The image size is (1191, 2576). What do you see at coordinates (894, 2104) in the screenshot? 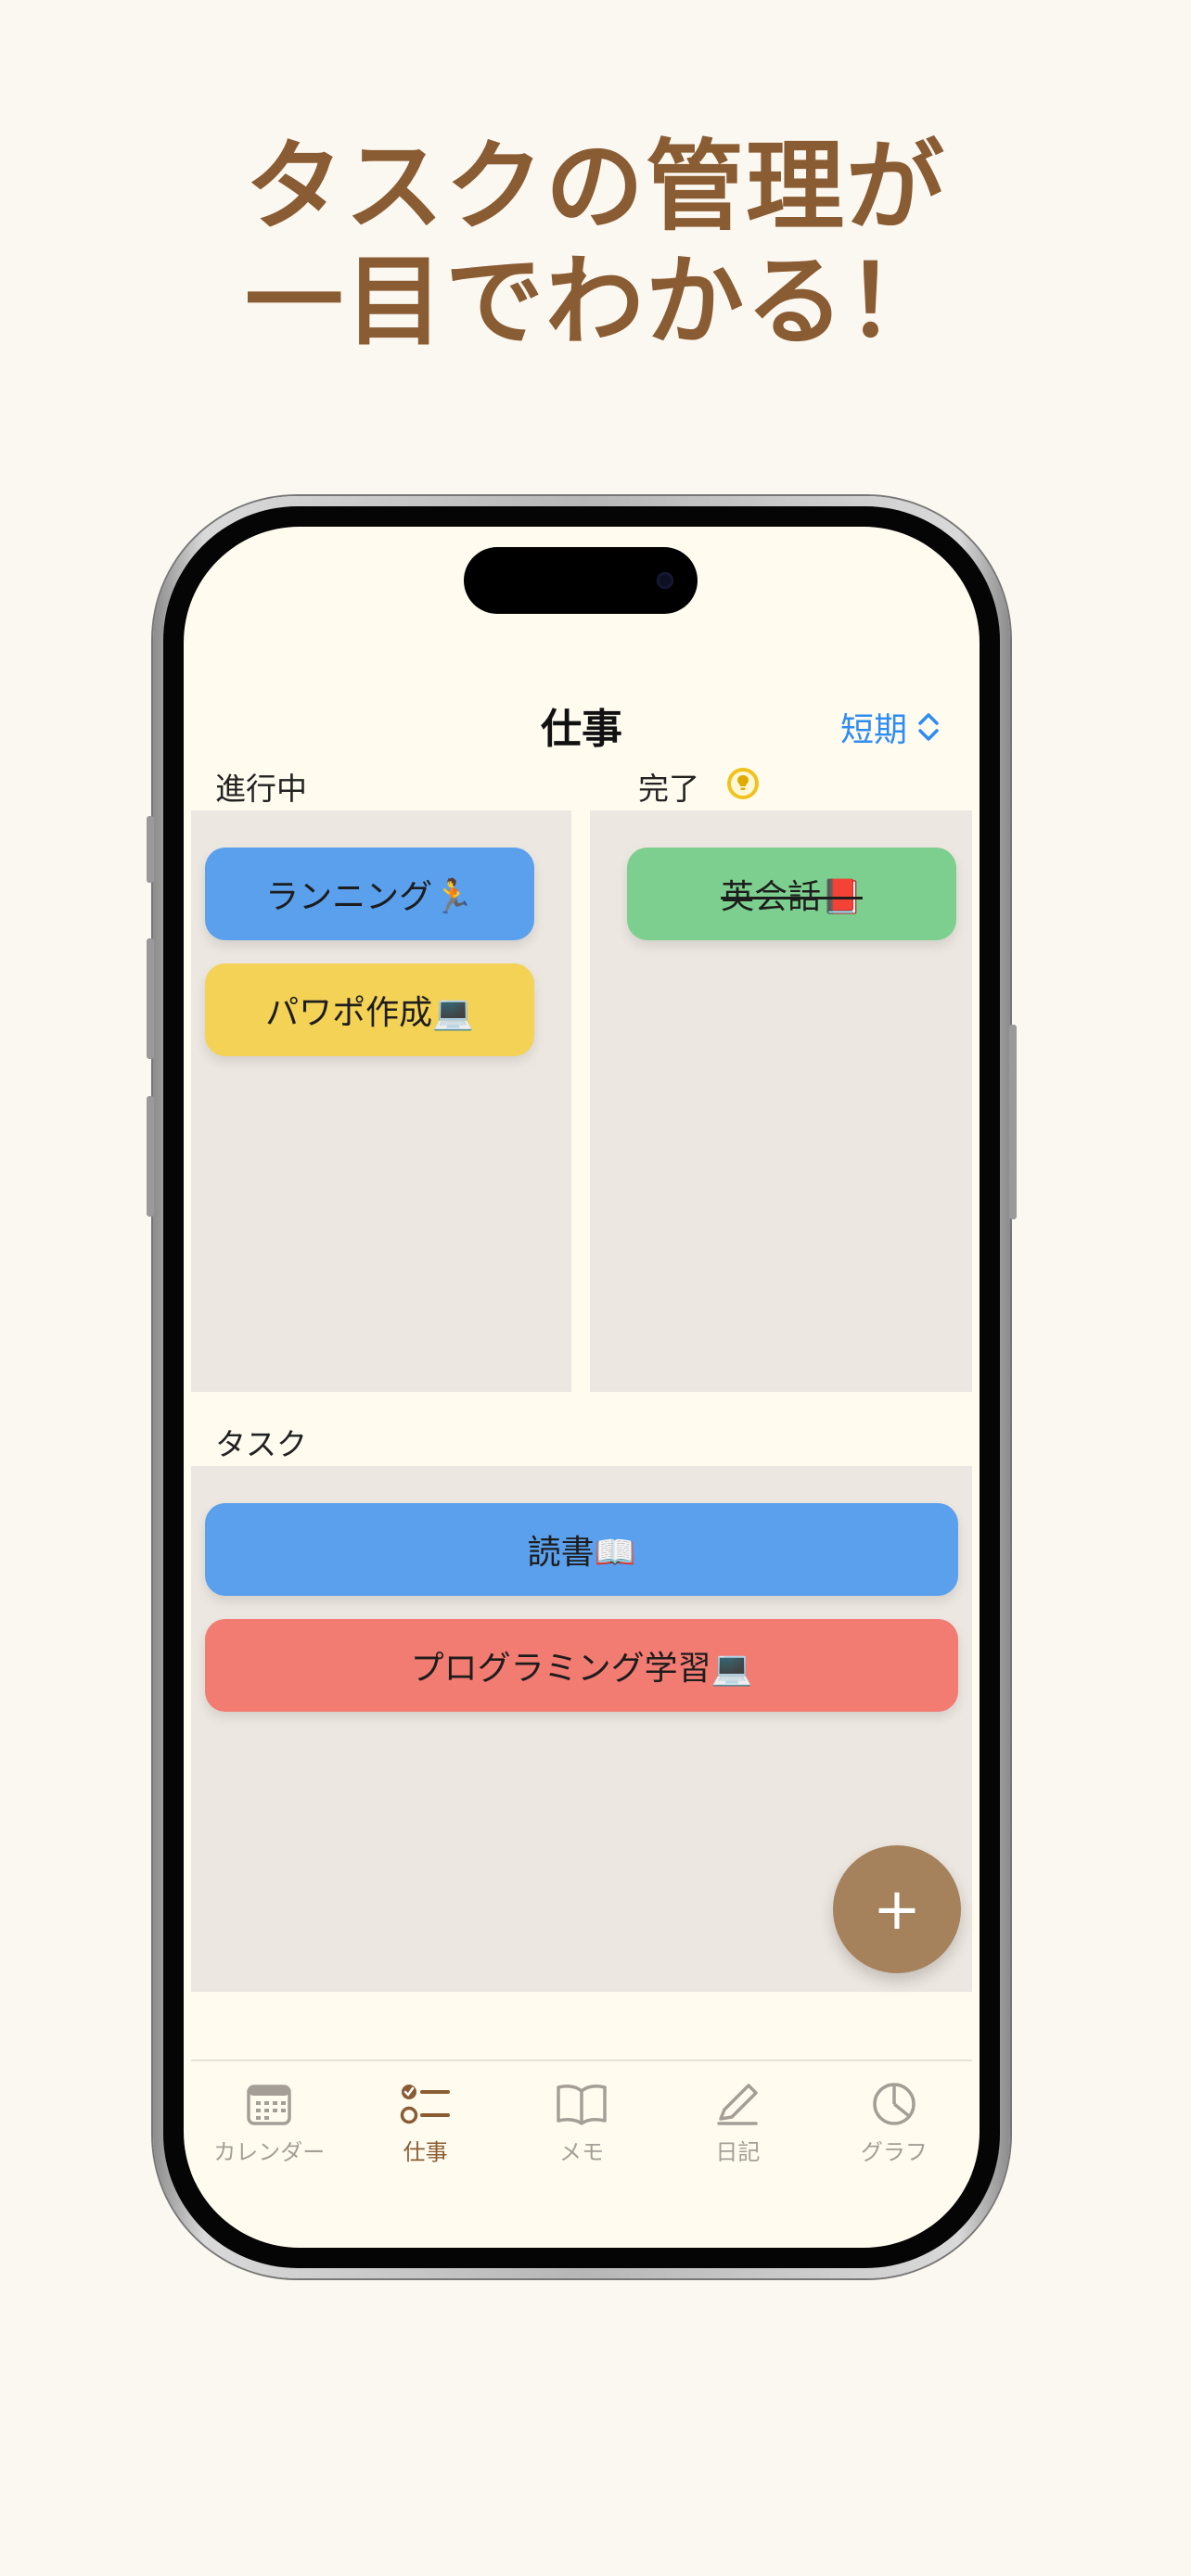
I see `pie-chart-icon` at bounding box center [894, 2104].